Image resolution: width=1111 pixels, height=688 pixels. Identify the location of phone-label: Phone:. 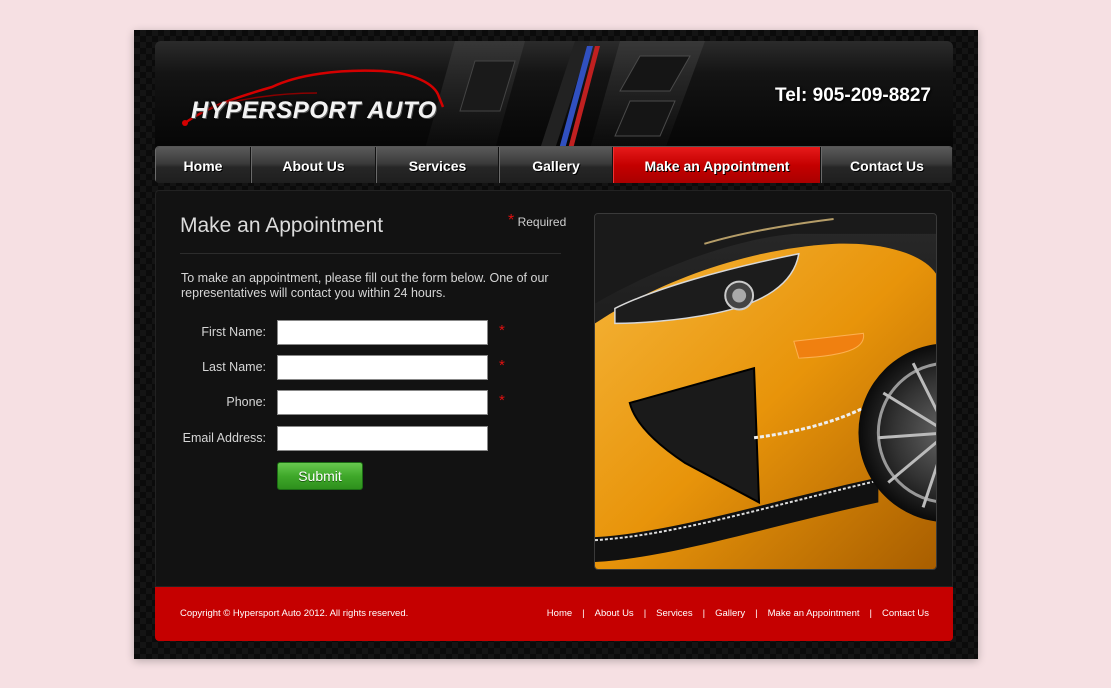
(246, 402).